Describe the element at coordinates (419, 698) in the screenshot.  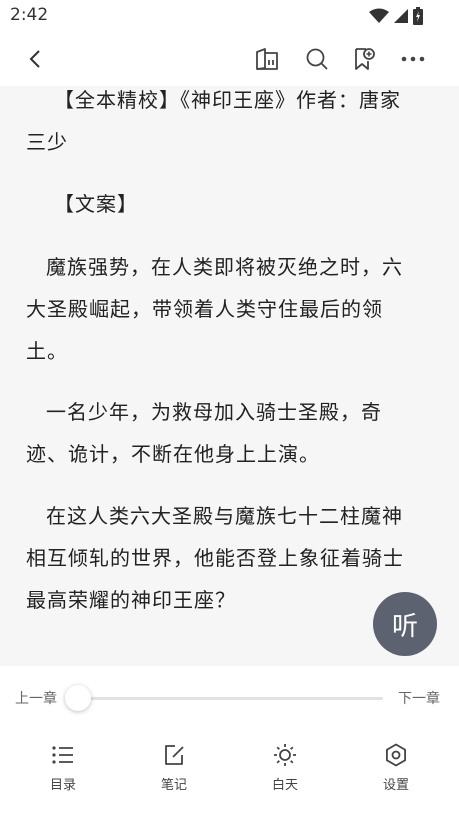
I see `next-chapter-button: 下一章` at that location.